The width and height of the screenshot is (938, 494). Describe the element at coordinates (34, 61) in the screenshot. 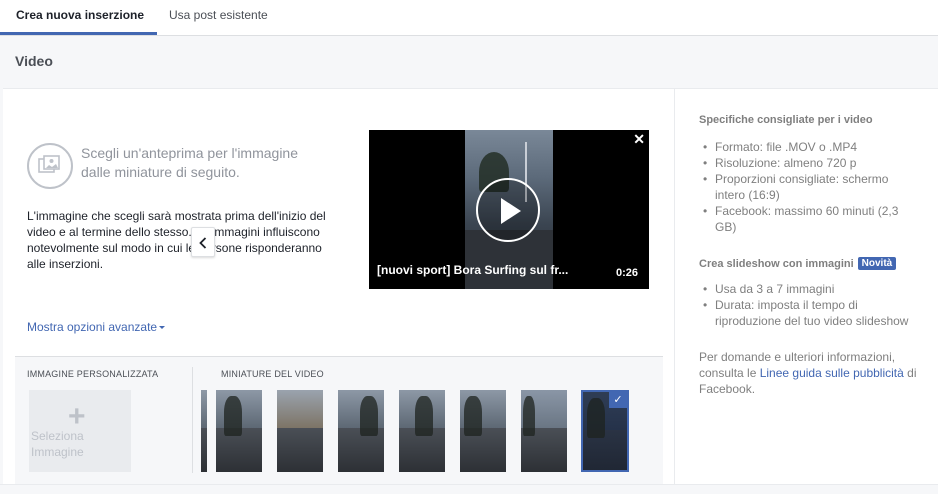

I see `section-title: Video` at that location.